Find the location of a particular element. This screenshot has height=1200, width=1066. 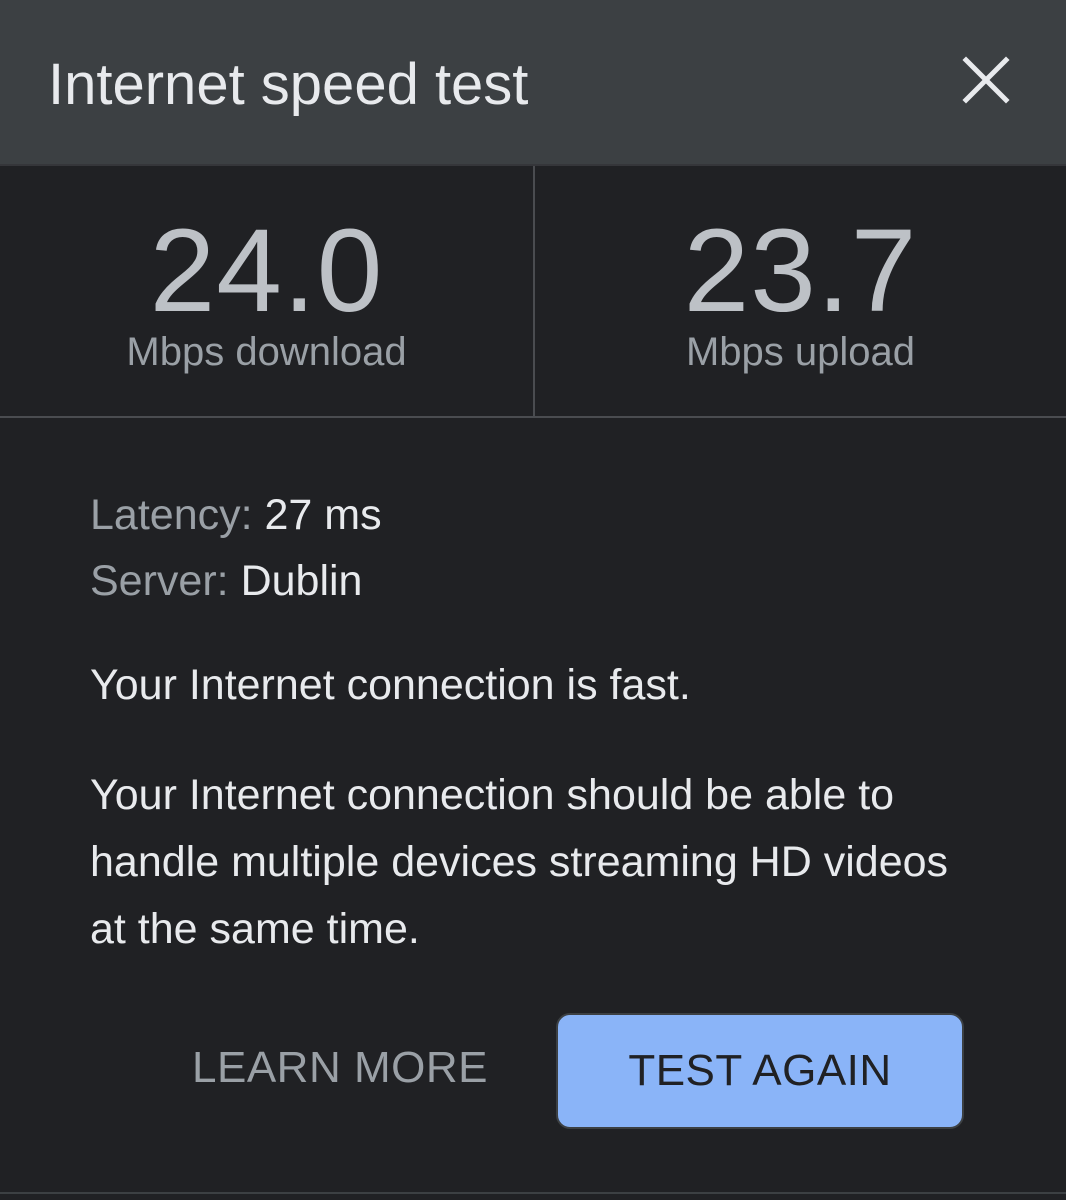

upload-speed-value: 23.7 is located at coordinates (800, 271).